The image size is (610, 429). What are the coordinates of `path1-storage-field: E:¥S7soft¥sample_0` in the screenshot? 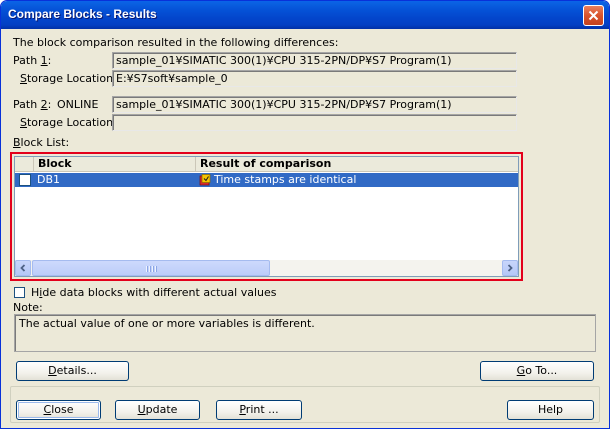 It's located at (314, 78).